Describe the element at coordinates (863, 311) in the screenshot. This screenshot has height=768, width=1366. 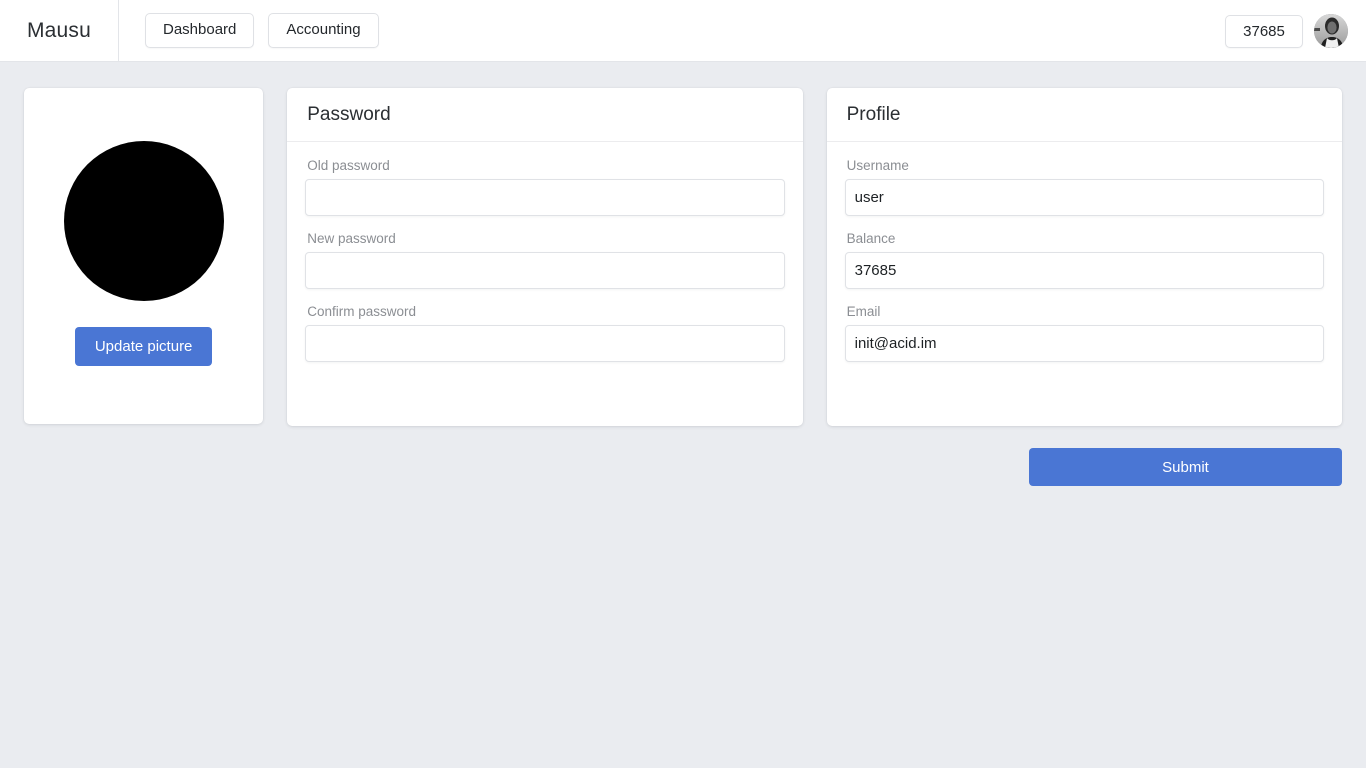
I see `email-label: Email` at that location.